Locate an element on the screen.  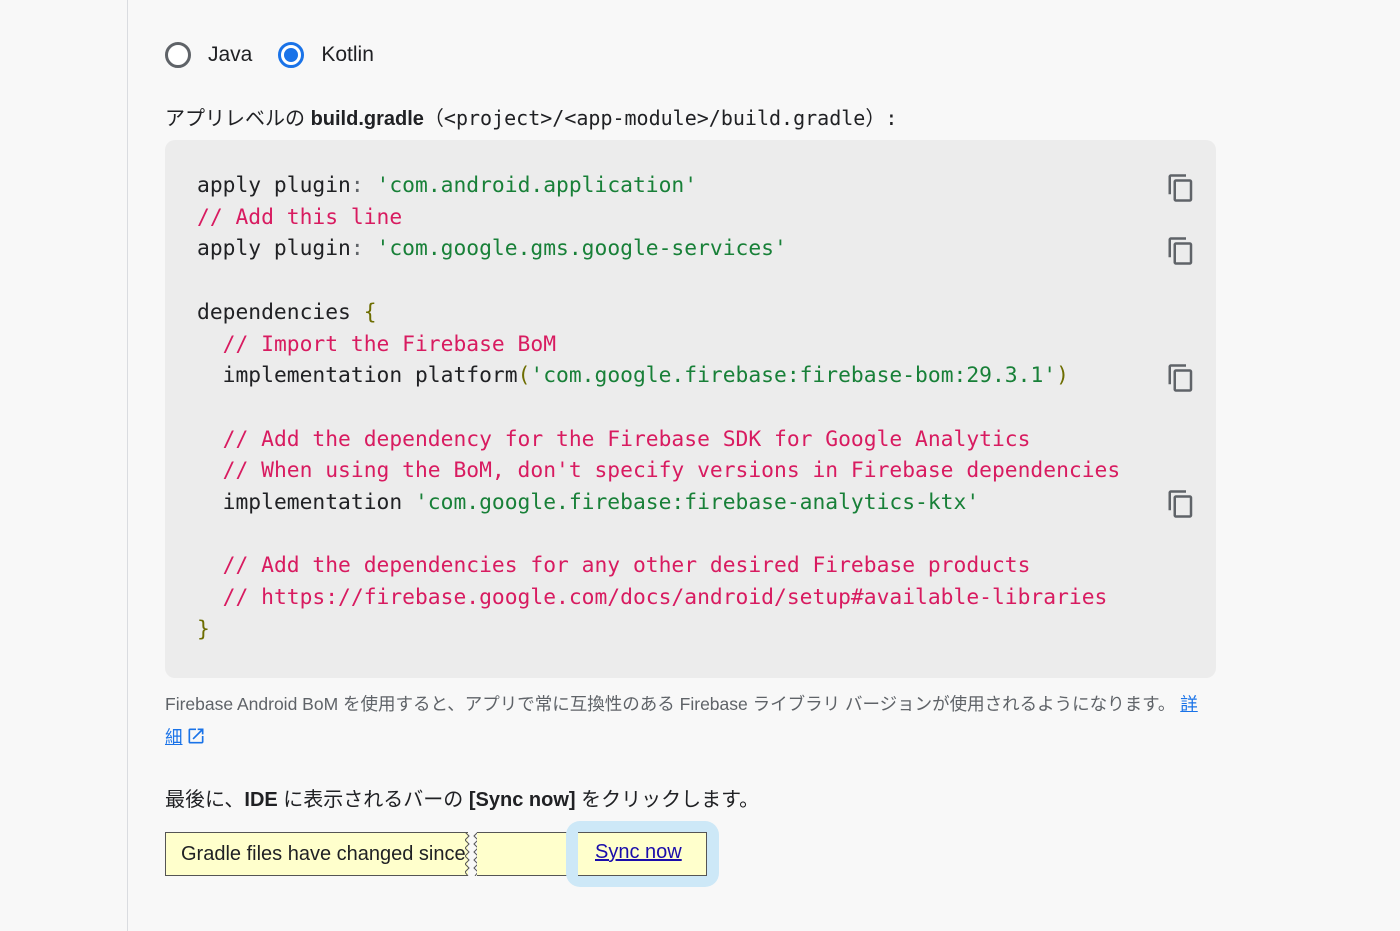
intro-prefix: アプリレベルの is located at coordinates (238, 119).